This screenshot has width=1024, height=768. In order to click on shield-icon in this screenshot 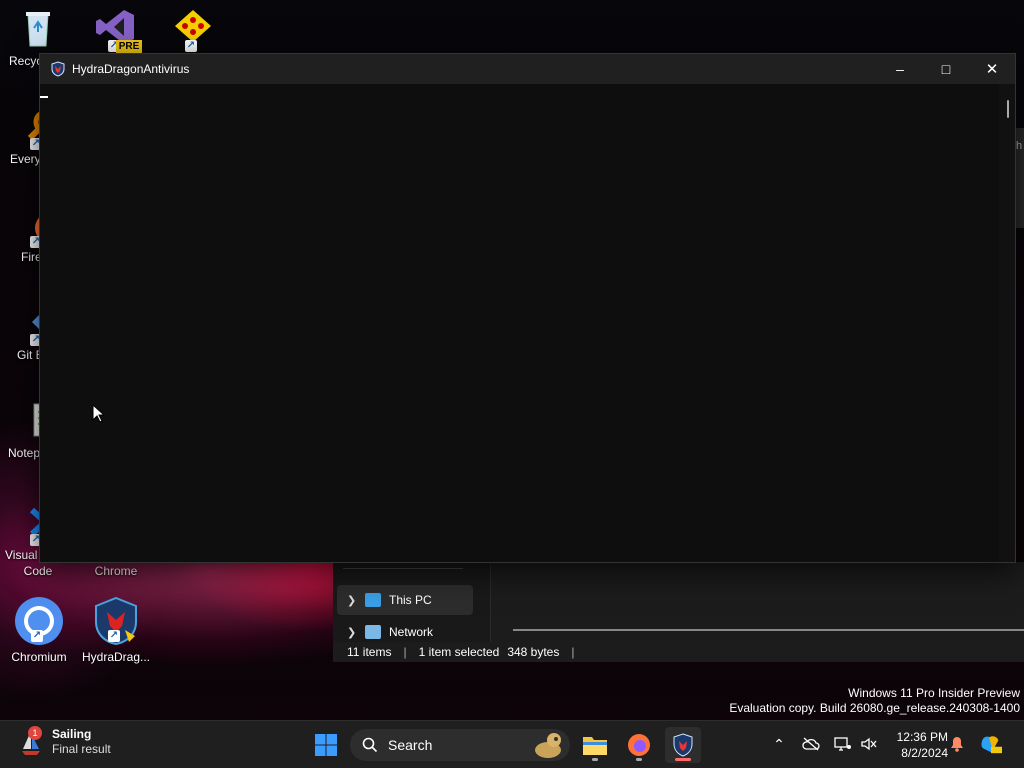, I will do `click(58, 69)`.